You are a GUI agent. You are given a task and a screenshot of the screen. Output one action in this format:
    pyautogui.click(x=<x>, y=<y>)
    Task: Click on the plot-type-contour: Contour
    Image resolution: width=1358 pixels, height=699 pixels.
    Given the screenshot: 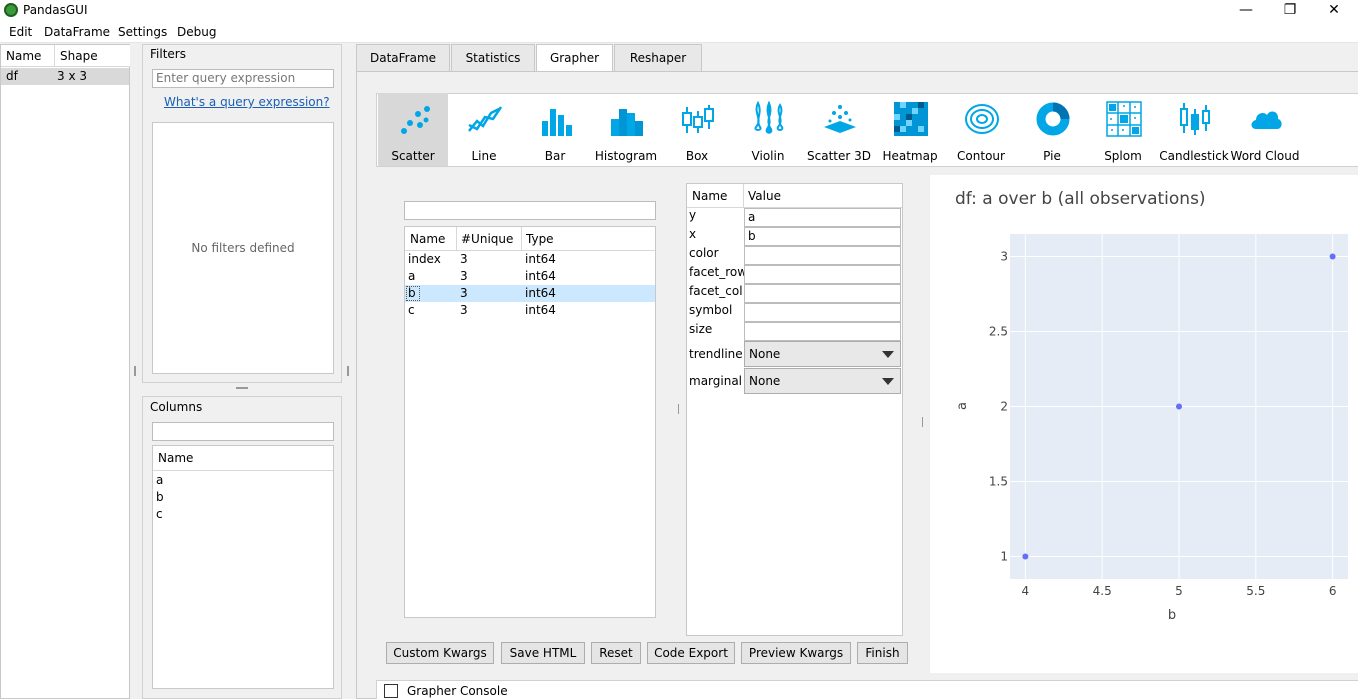 What is the action you would take?
    pyautogui.click(x=981, y=129)
    